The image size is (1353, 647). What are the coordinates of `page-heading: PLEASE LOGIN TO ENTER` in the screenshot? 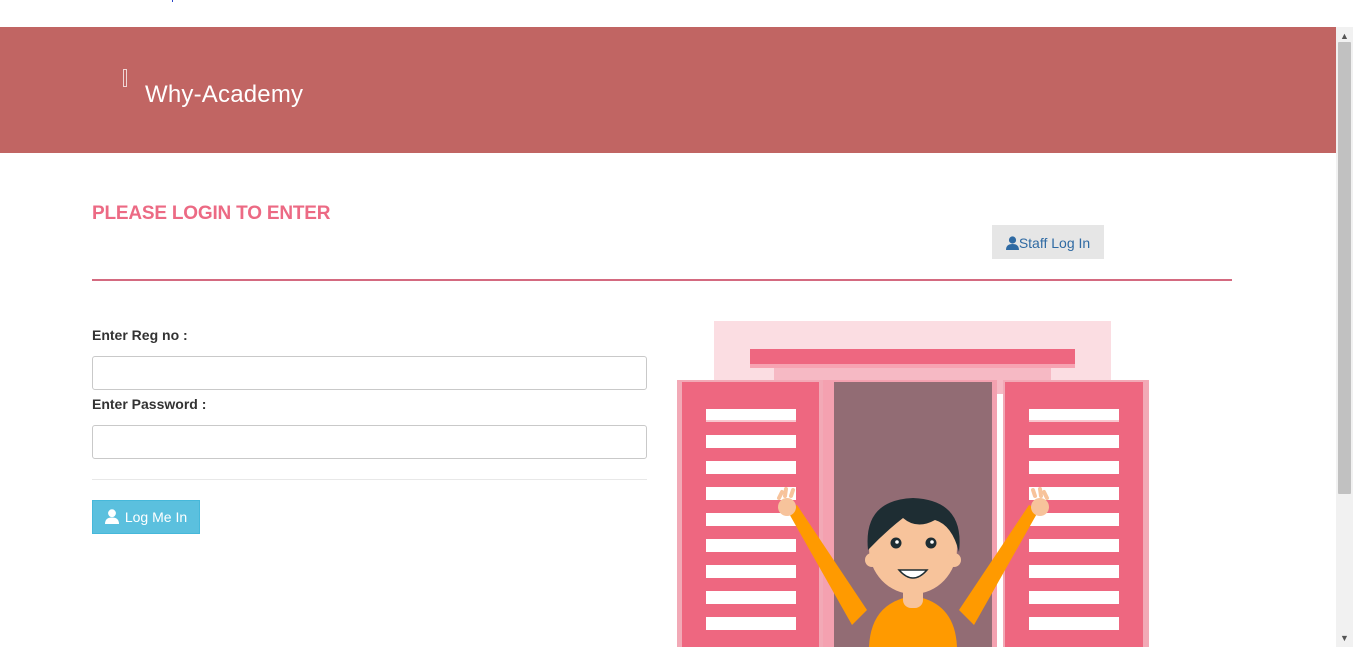 It's located at (211, 213).